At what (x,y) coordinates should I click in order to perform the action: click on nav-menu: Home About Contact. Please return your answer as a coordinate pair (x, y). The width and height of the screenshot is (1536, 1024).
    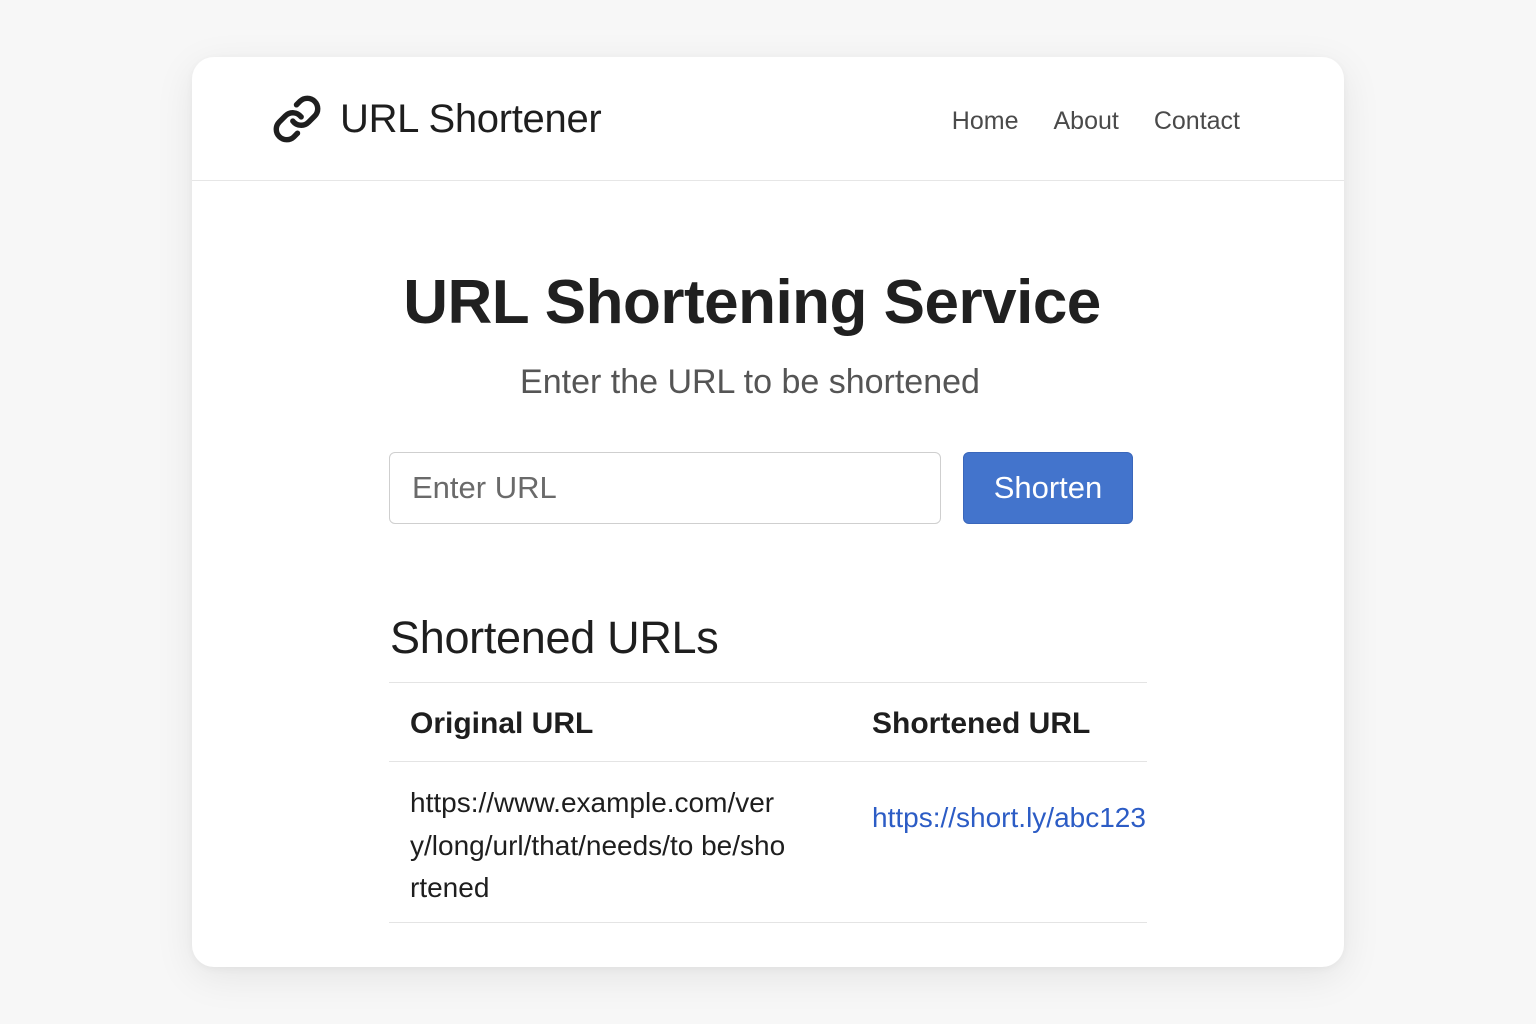
    Looking at the image, I should click on (1096, 121).